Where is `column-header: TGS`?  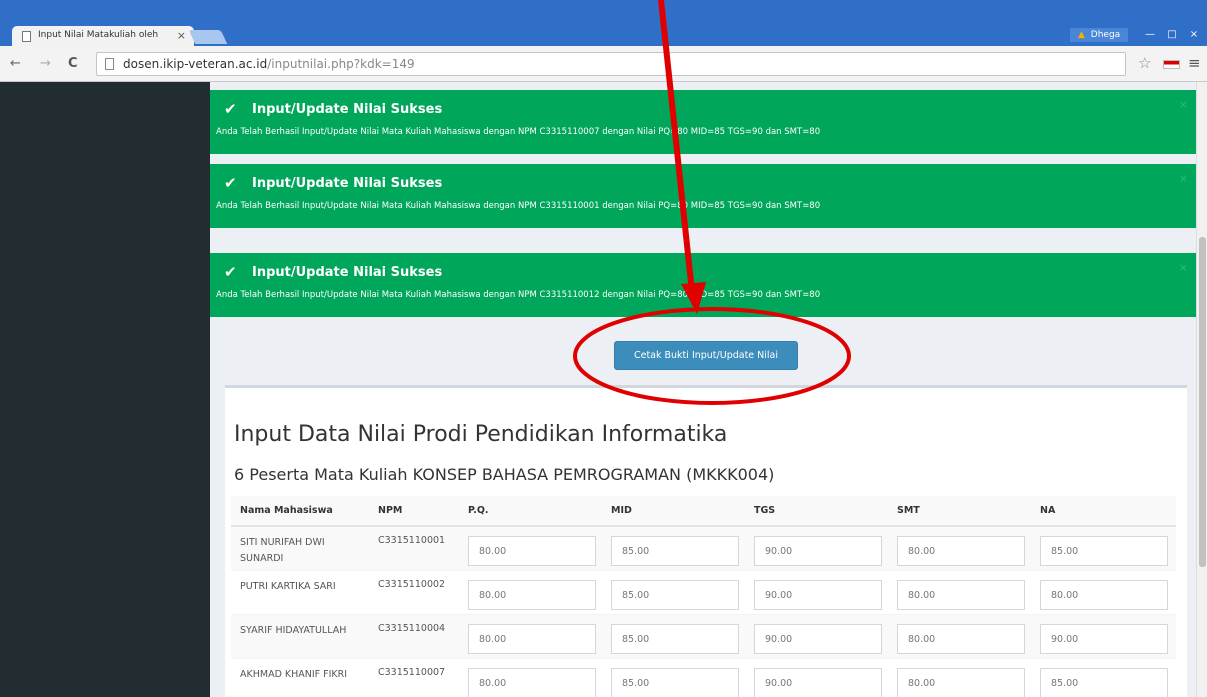 column-header: TGS is located at coordinates (816, 511).